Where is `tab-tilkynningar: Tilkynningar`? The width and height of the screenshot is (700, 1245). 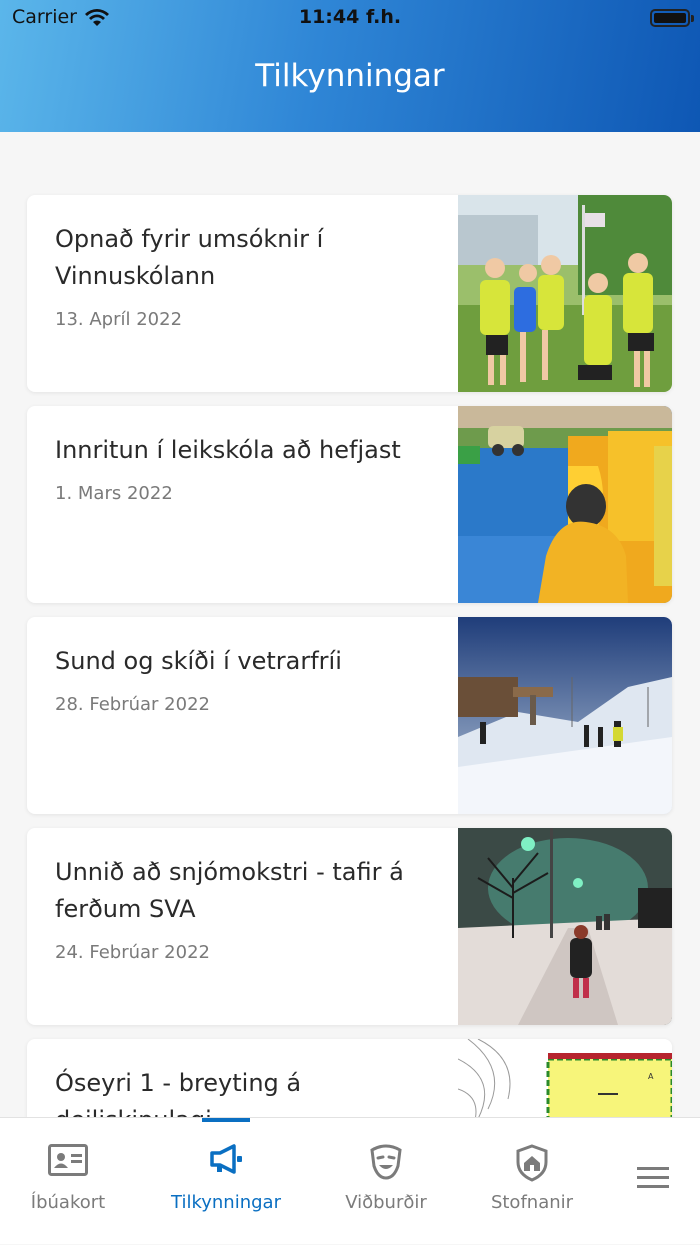
tab-tilkynningar: Tilkynningar is located at coordinates (226, 1181).